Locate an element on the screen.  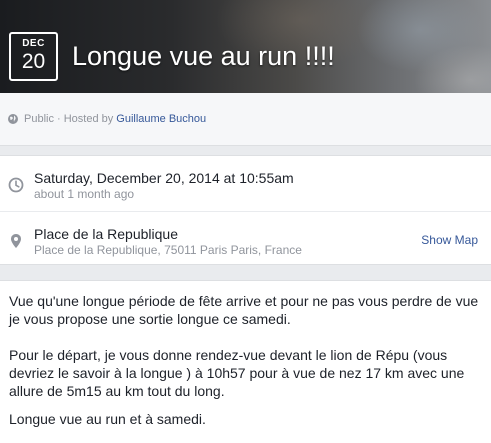
privacy-row: Public · Hosted by Guillaume Buchou is located at coordinates (107, 119).